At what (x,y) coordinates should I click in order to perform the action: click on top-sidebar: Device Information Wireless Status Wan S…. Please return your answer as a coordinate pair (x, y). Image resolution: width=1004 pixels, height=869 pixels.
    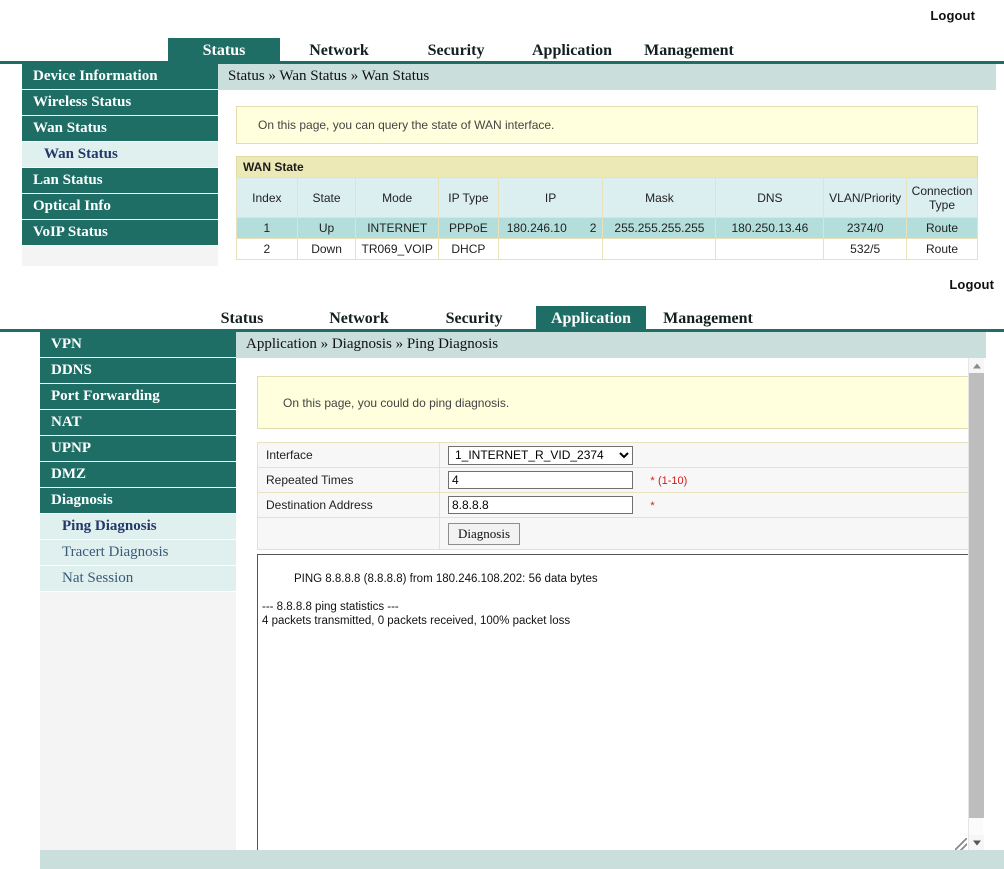
    Looking at the image, I should click on (120, 165).